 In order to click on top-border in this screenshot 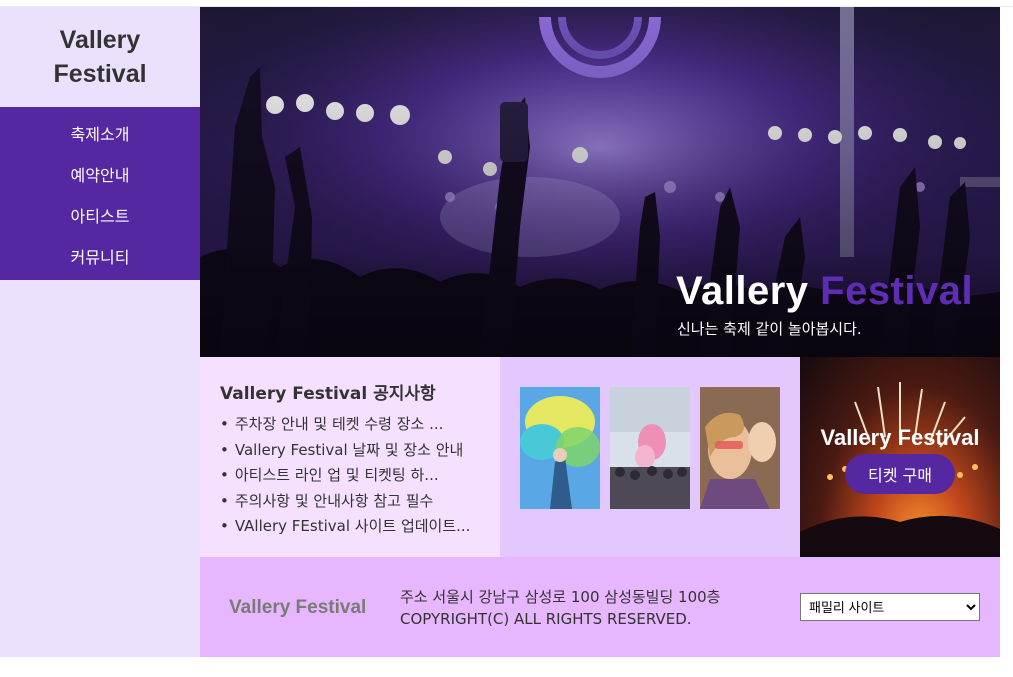, I will do `click(506, 3)`.